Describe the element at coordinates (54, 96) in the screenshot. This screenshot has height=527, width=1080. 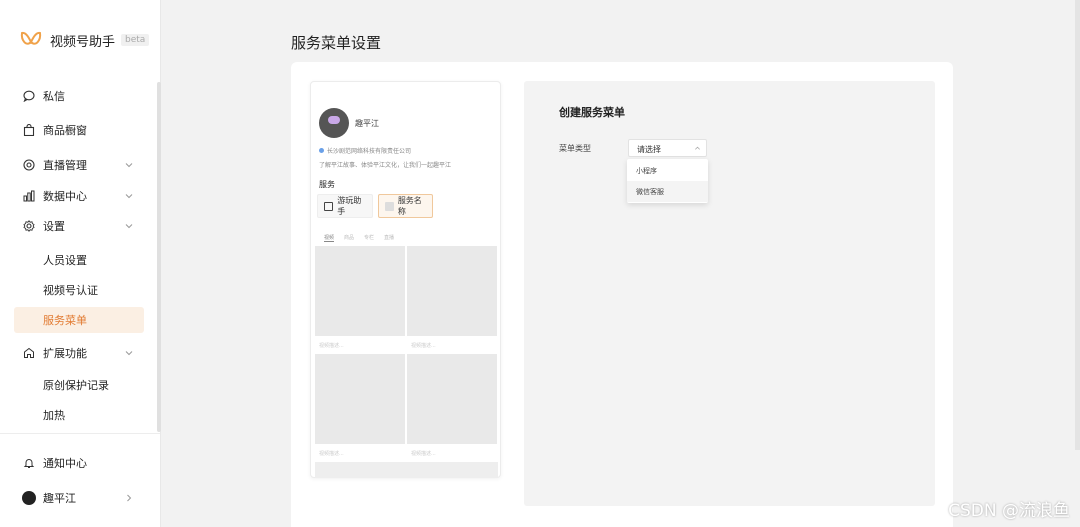
I see `sidebar-item-label: 私信` at that location.